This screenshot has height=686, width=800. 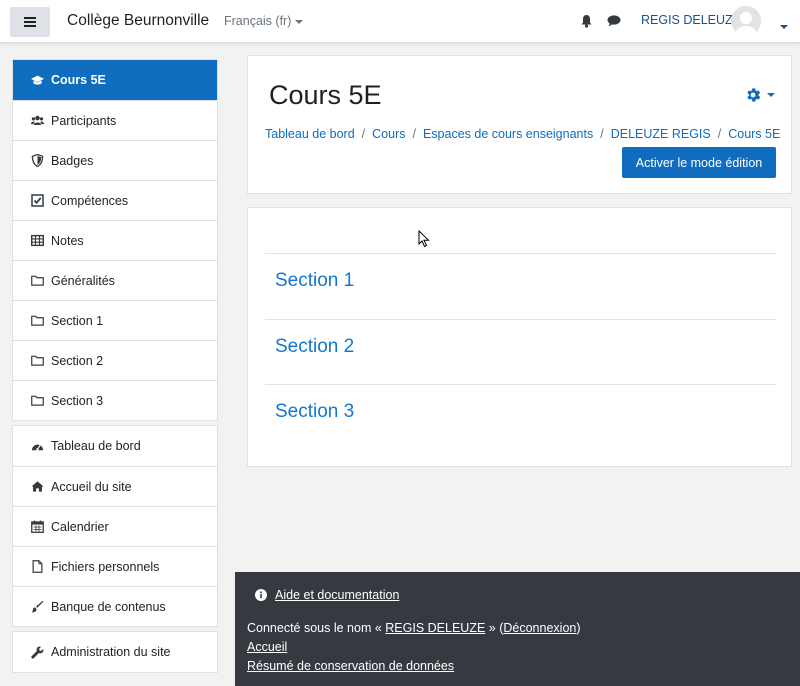 What do you see at coordinates (520, 352) in the screenshot?
I see `course-section-2: Section 2` at bounding box center [520, 352].